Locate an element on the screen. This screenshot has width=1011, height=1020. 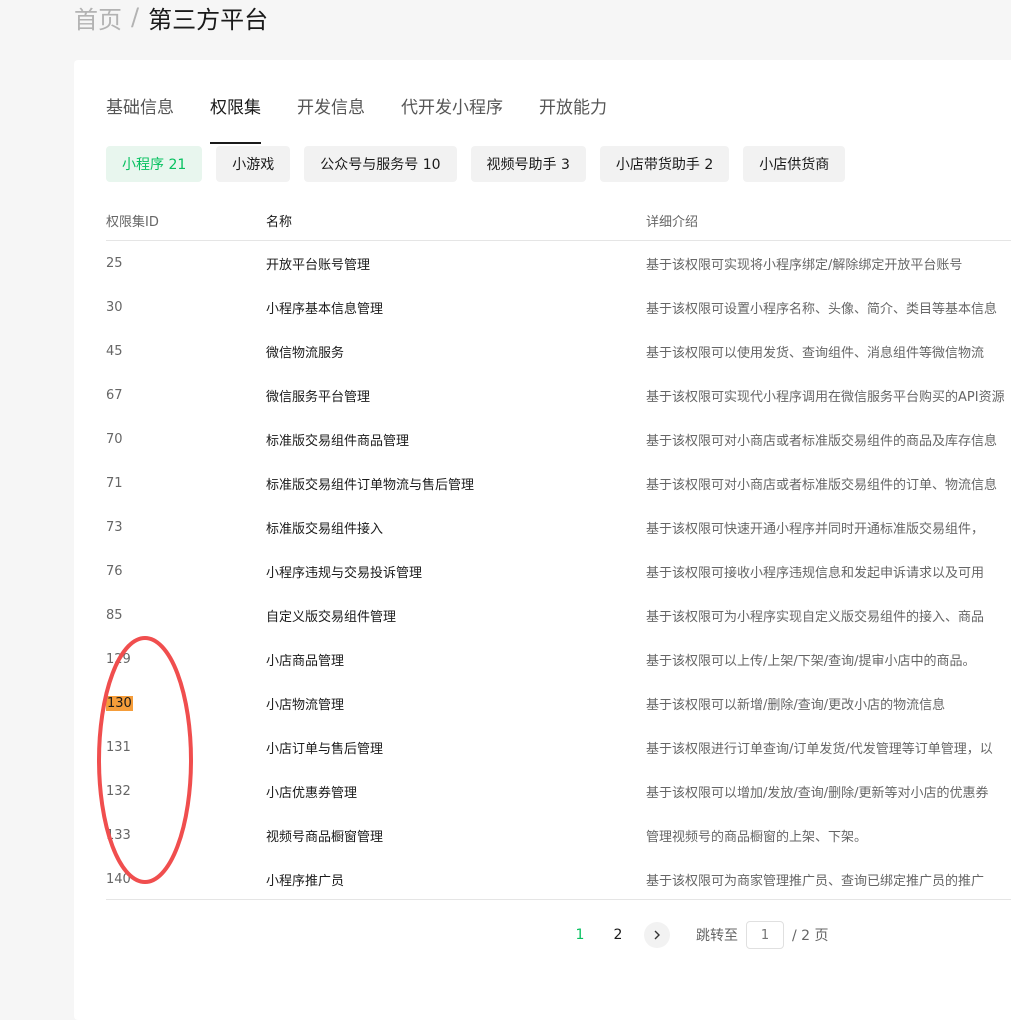
row-id: 71 is located at coordinates (186, 483).